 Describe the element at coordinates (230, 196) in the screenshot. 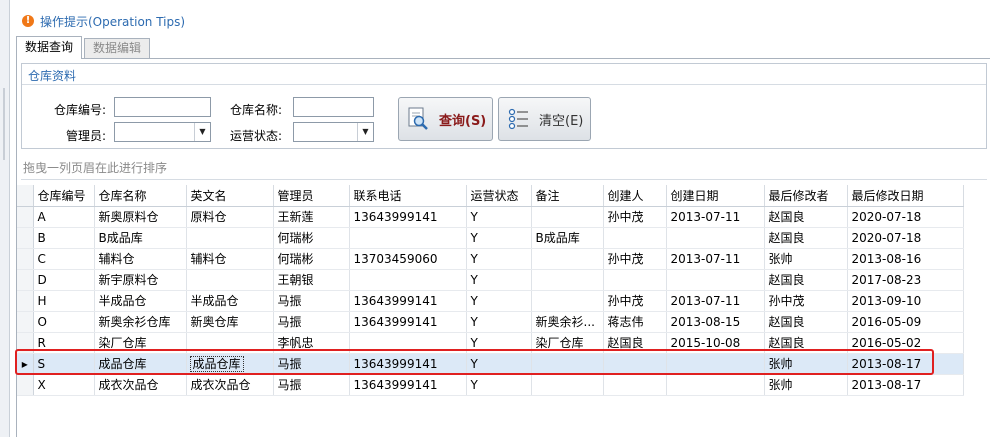

I see `column-header: 英文名` at that location.